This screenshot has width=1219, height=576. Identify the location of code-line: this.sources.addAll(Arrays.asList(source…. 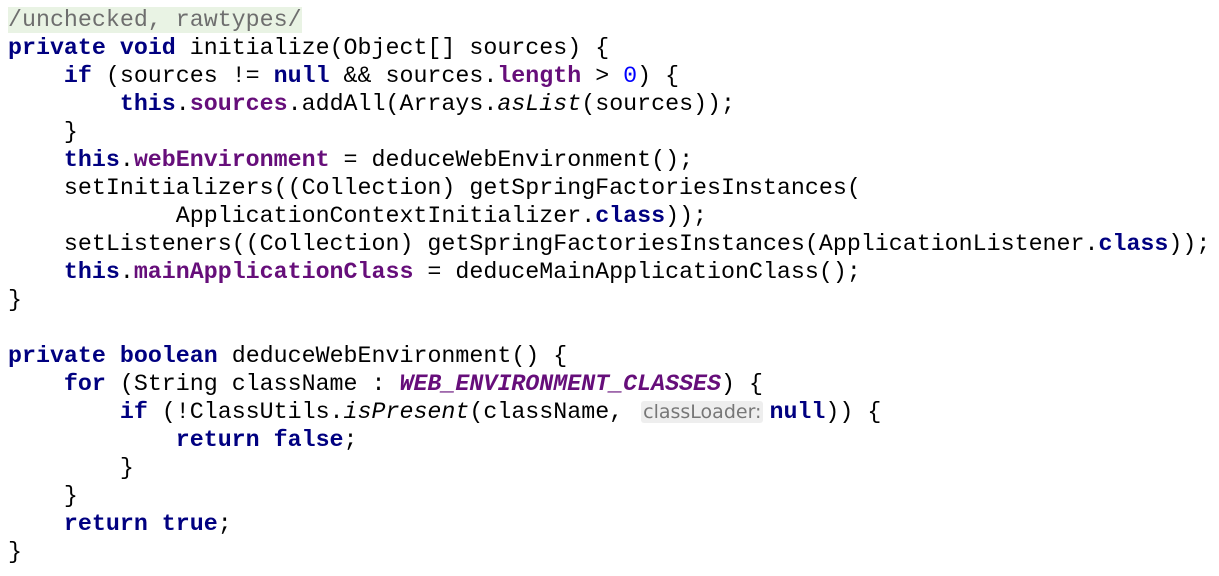
(609, 104).